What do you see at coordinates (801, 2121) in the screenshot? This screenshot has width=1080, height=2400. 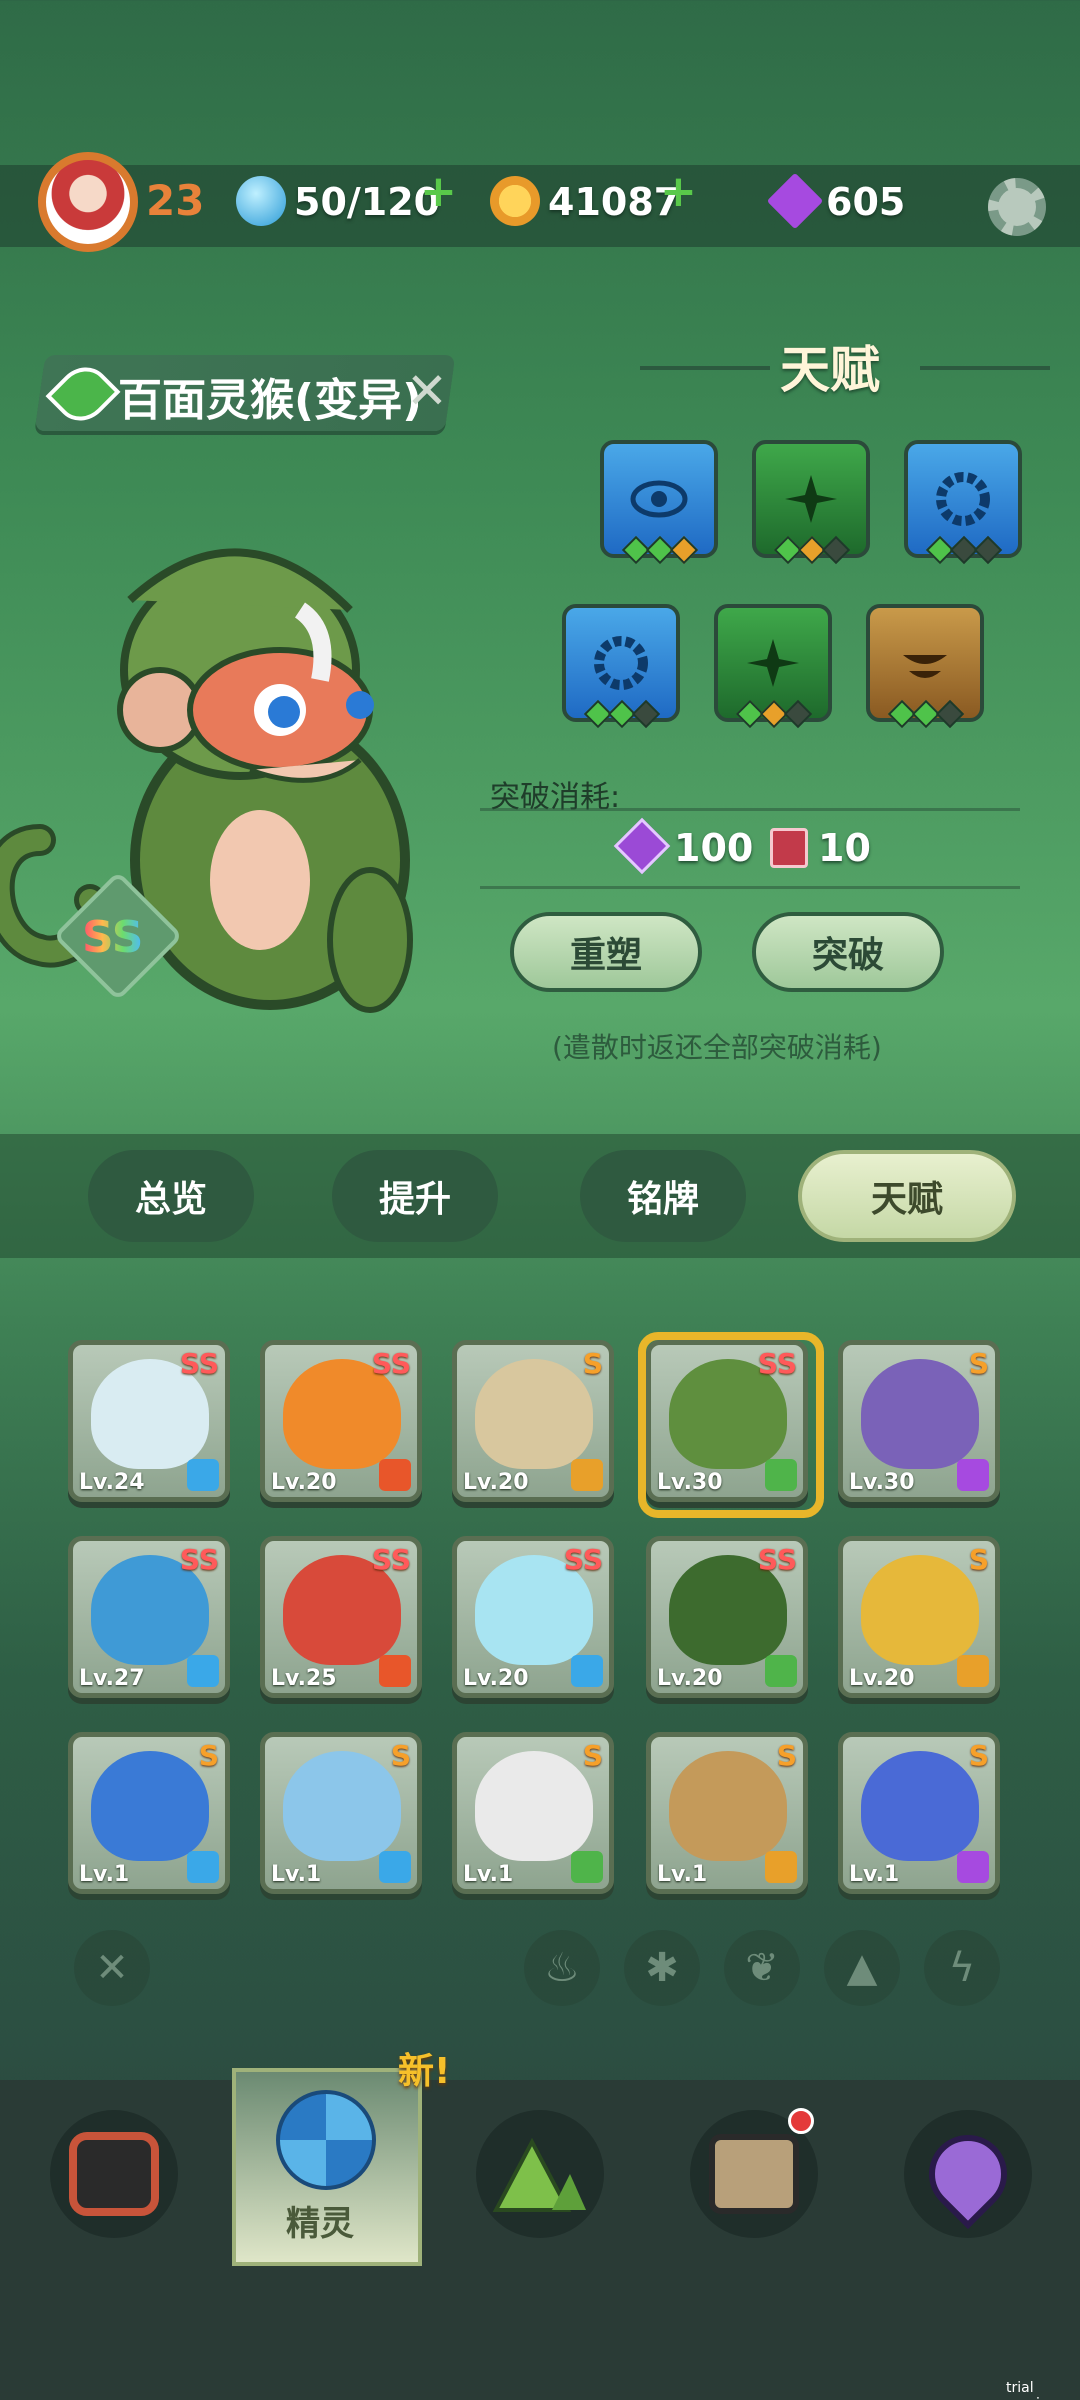 I see `notification-dot` at bounding box center [801, 2121].